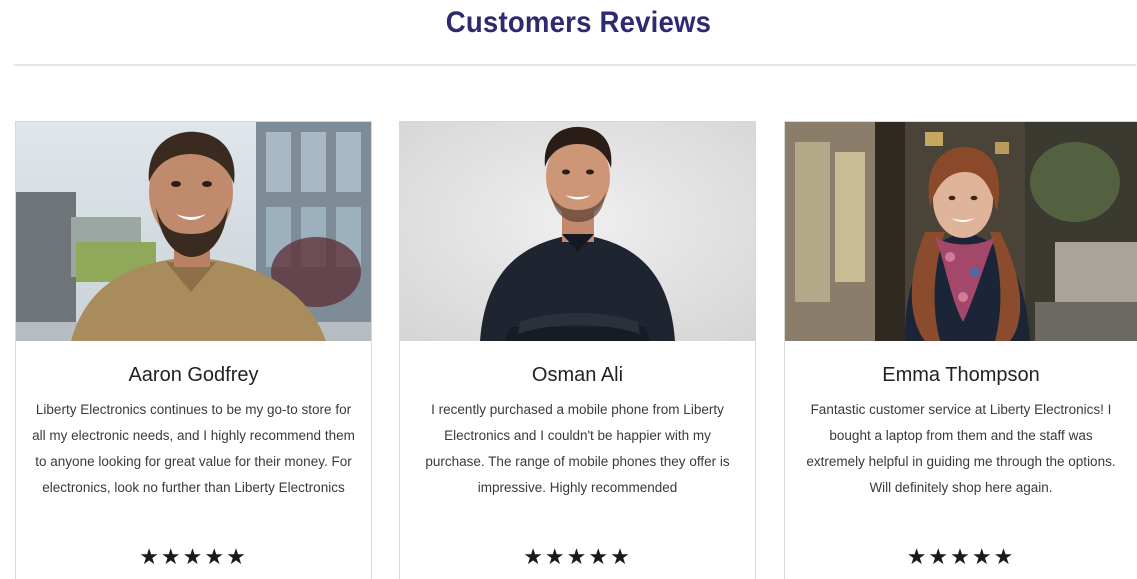  Describe the element at coordinates (578, 22) in the screenshot. I see `section-title: Customers Reviews` at that location.